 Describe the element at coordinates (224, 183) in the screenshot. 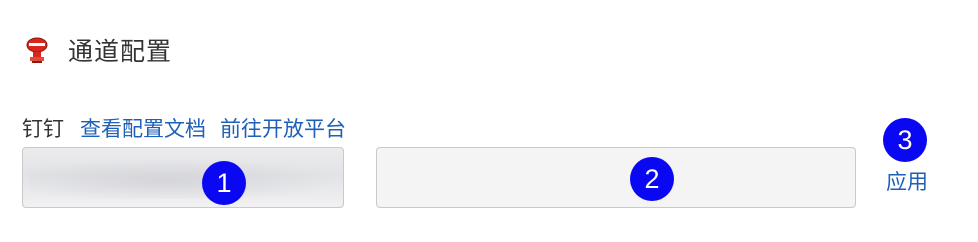

I see `annotation-marker-1: 1` at that location.